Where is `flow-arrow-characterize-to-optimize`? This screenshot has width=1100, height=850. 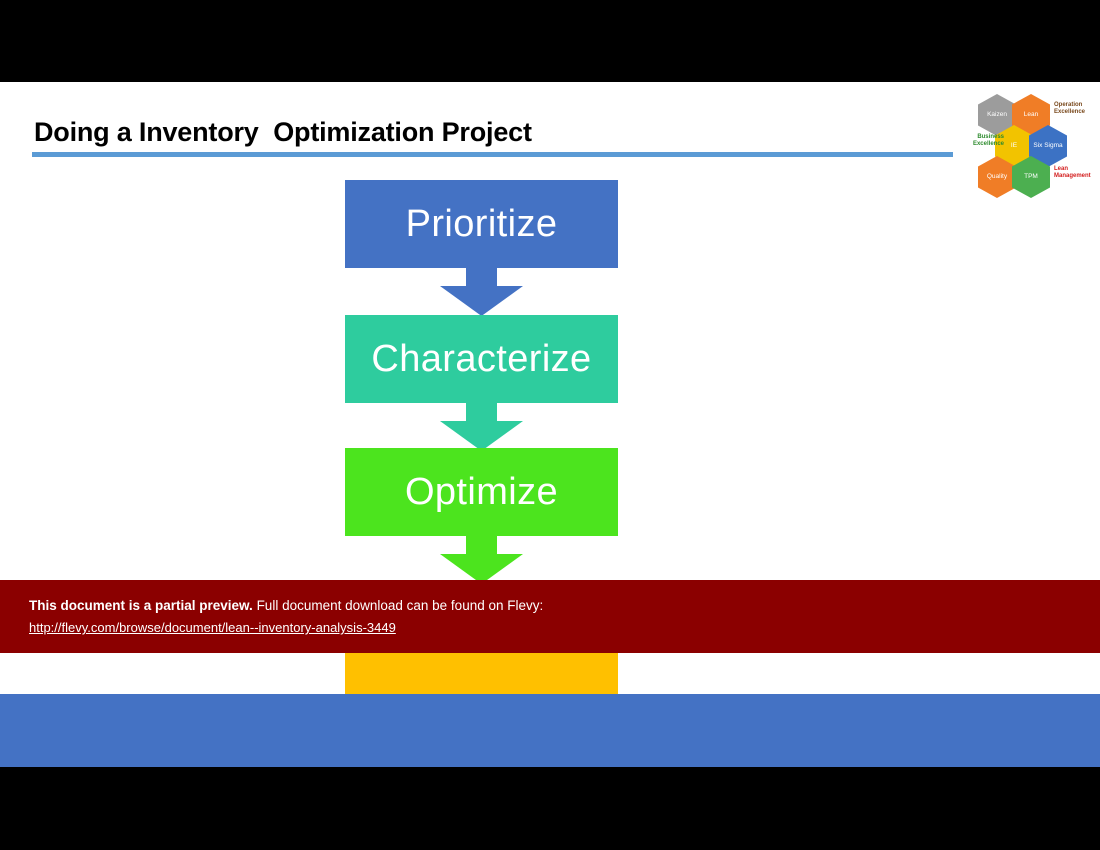
flow-arrow-characterize-to-optimize is located at coordinates (481, 427).